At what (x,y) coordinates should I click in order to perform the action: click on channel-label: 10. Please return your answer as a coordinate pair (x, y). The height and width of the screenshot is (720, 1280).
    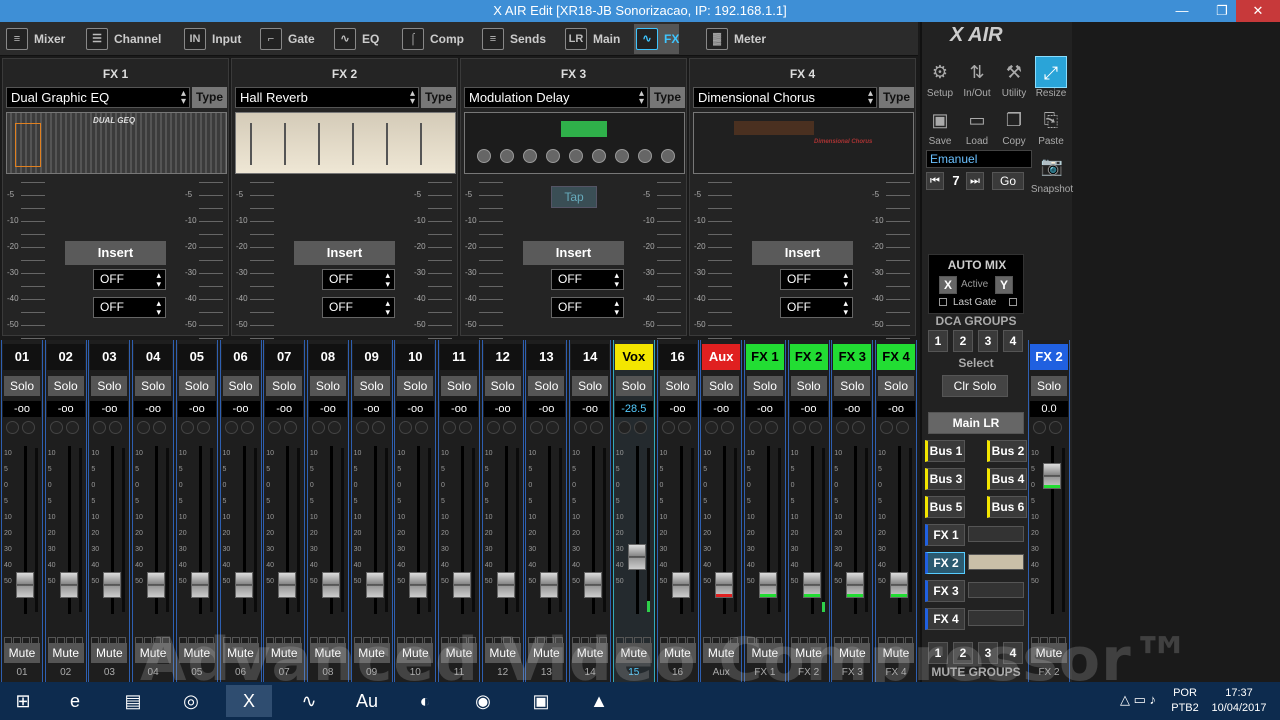
    Looking at the image, I should click on (415, 357).